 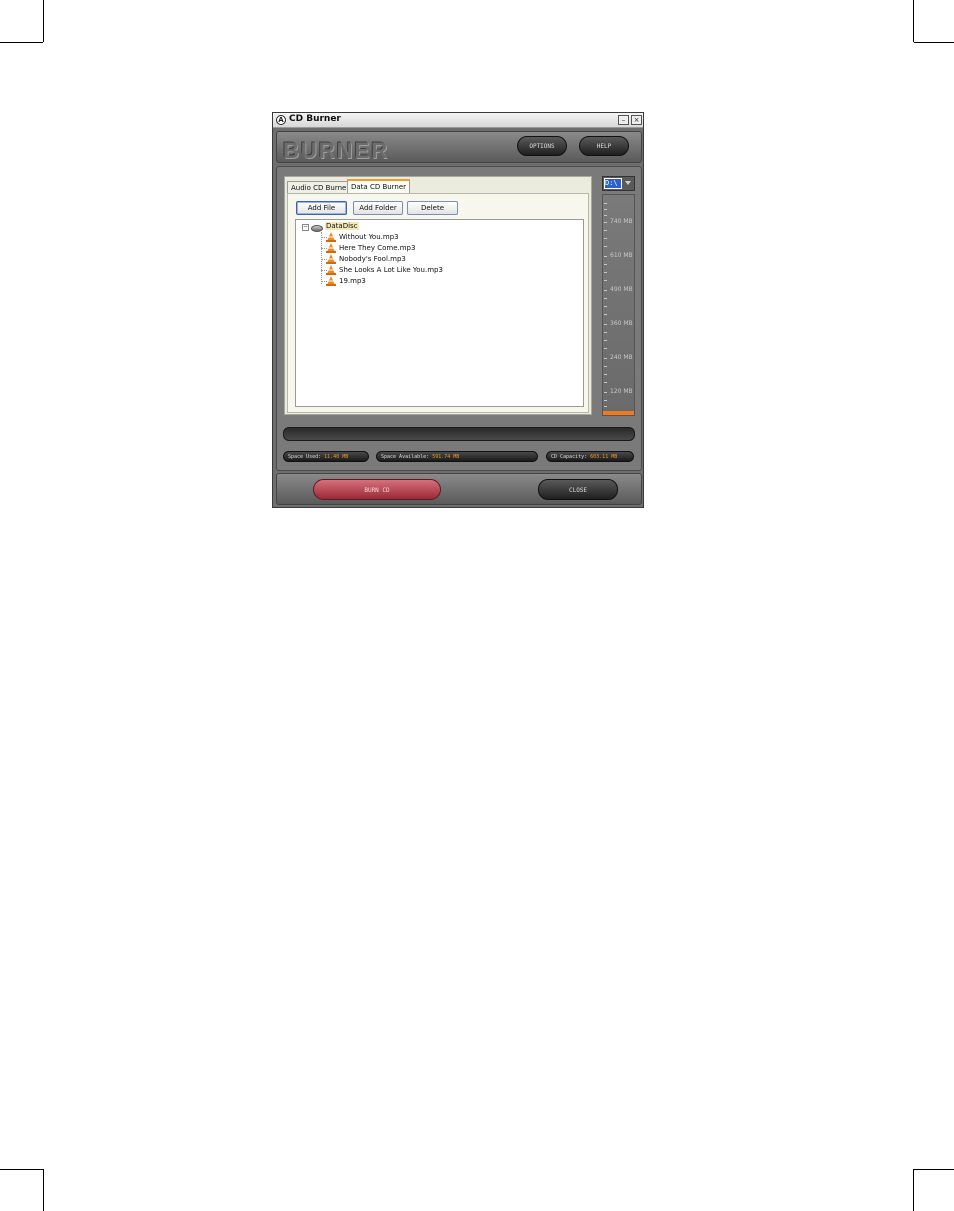 I want to click on delete-button: Delete, so click(x=432, y=208).